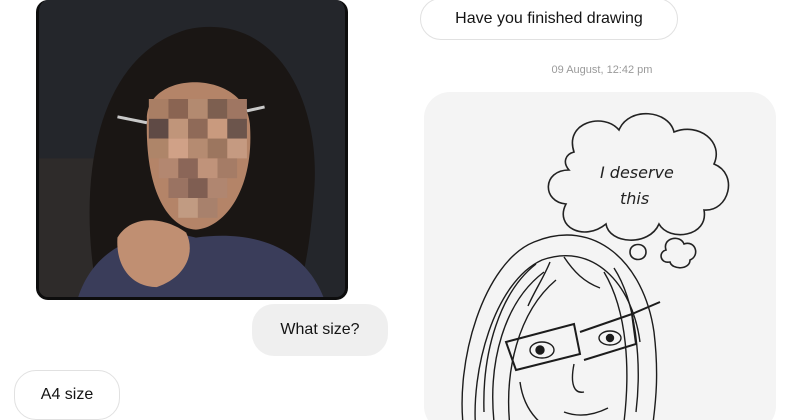  What do you see at coordinates (320, 330) in the screenshot?
I see `message-what-size: What size?` at bounding box center [320, 330].